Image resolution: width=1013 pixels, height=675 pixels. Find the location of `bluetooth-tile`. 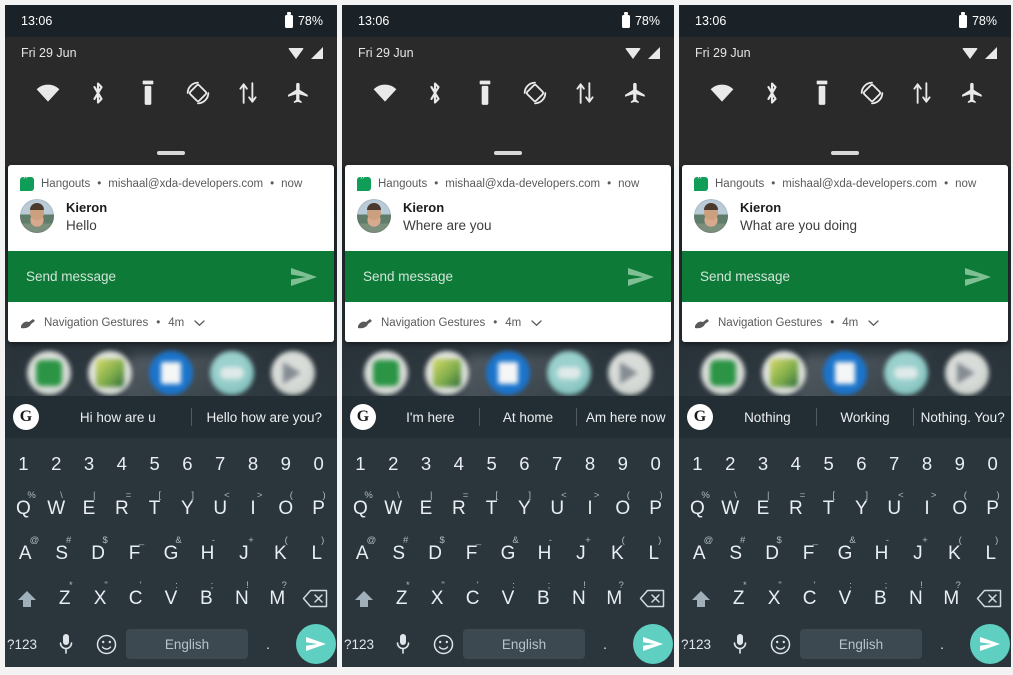

bluetooth-tile is located at coordinates (98, 93).